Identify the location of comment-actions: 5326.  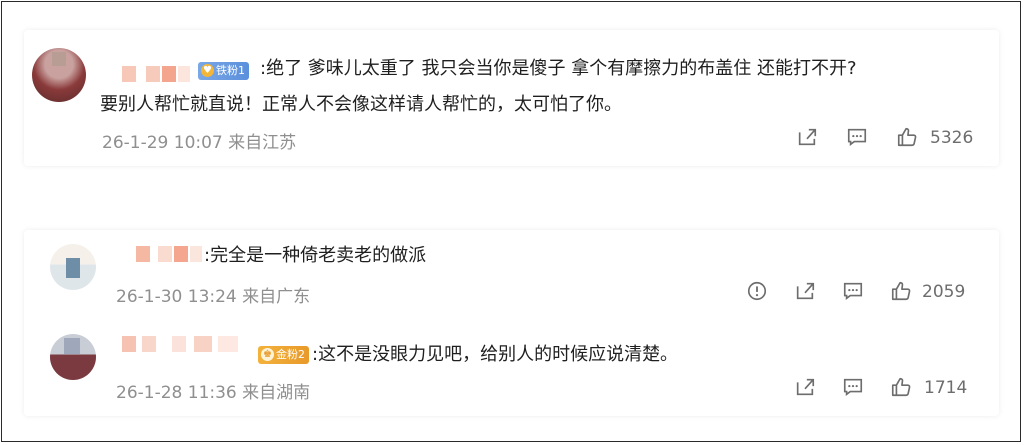
(896, 138).